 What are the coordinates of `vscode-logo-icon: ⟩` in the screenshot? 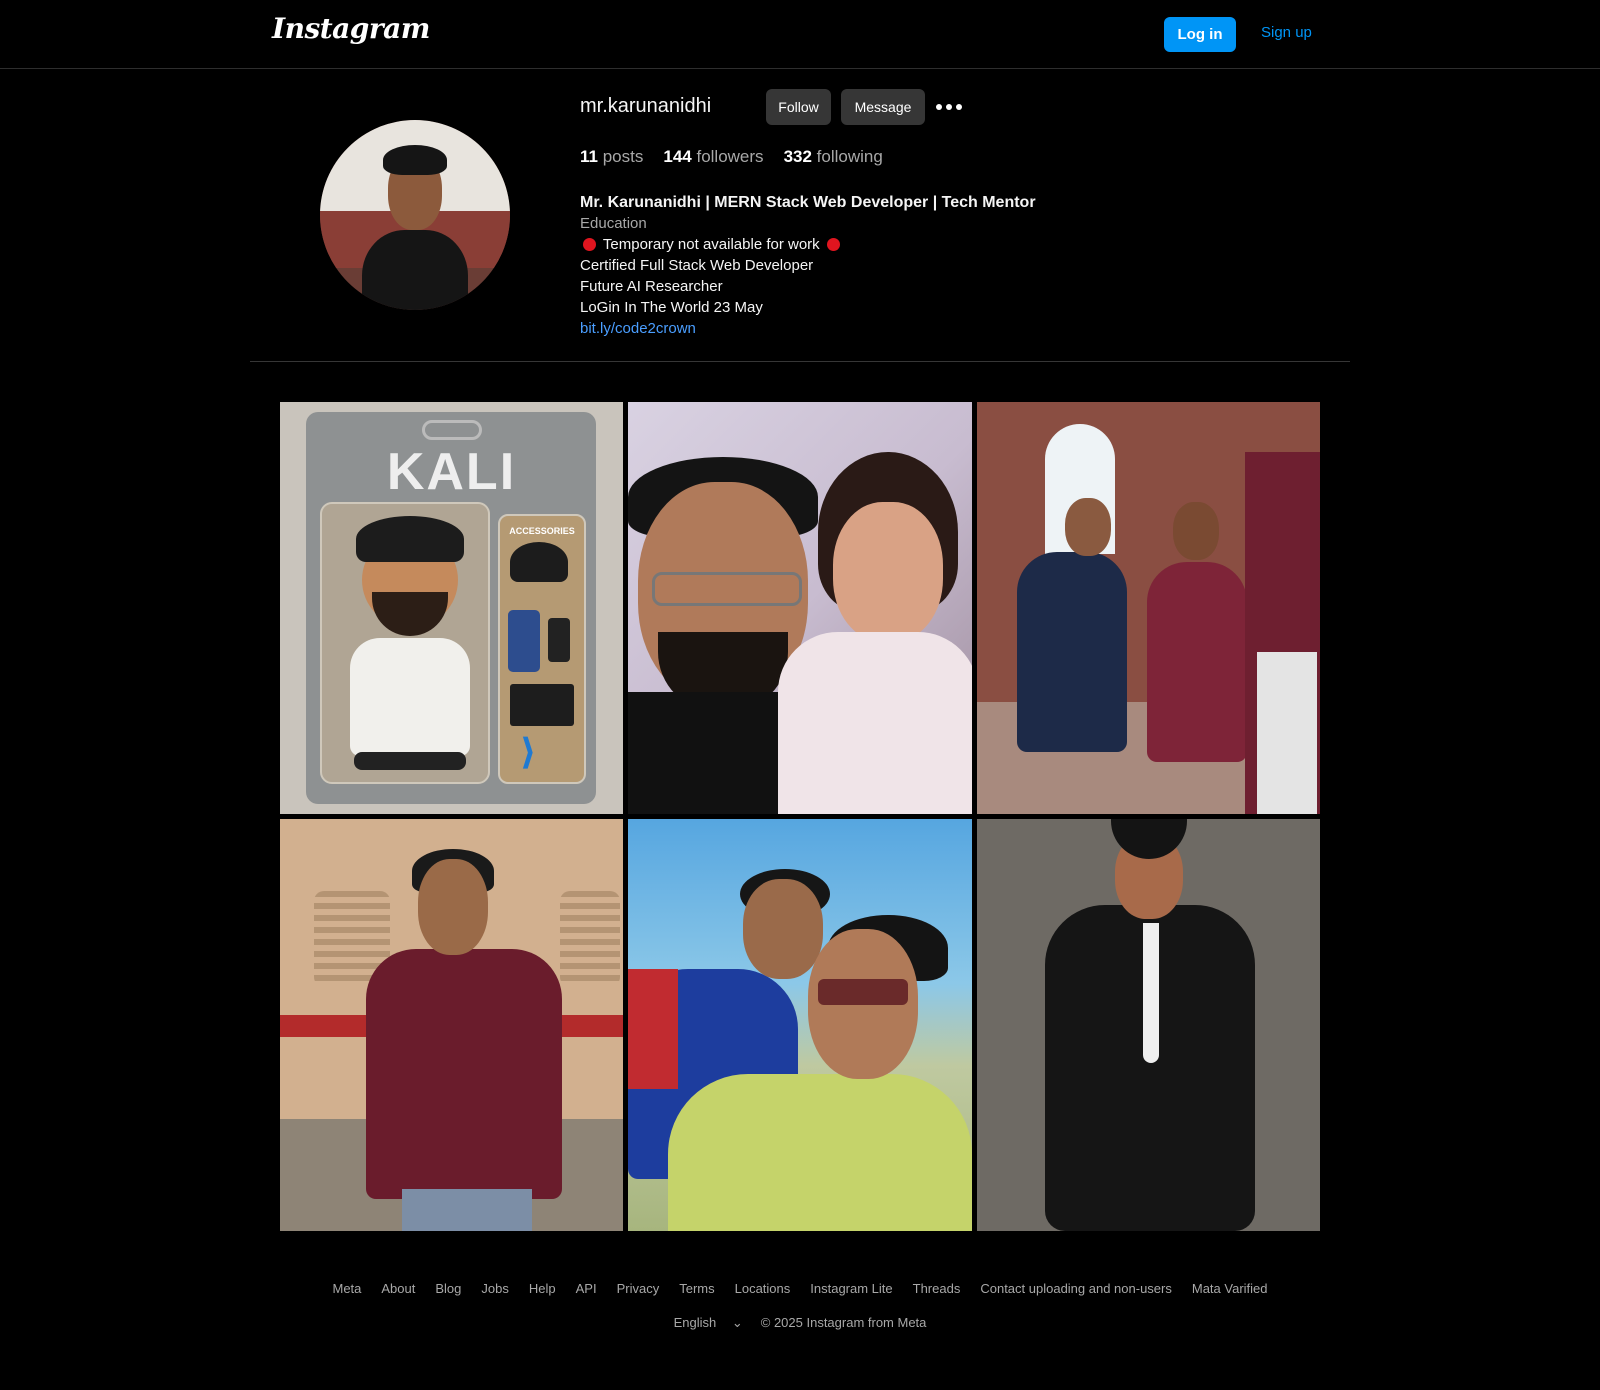 It's located at (528, 752).